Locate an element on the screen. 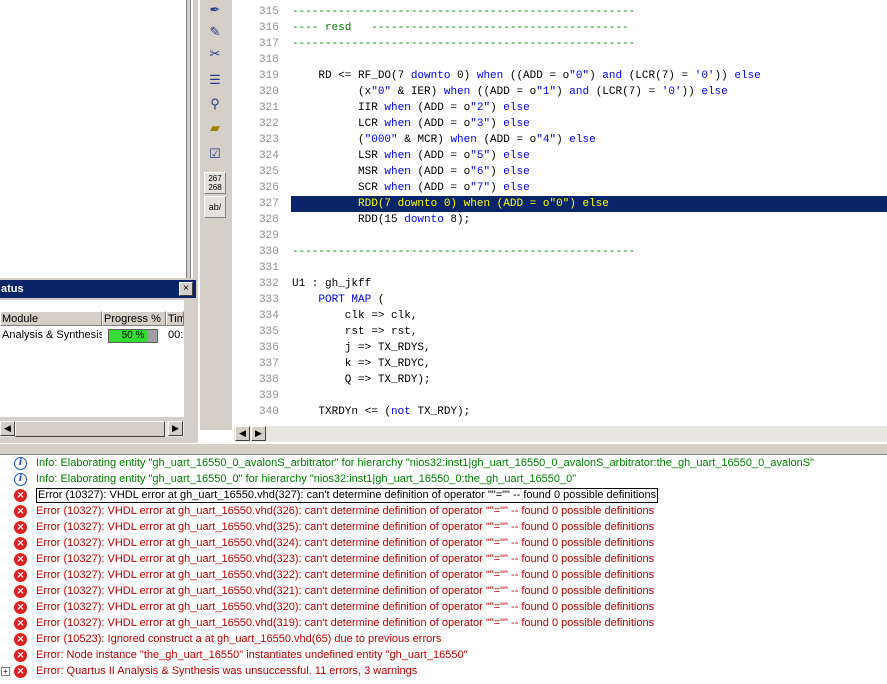 The width and height of the screenshot is (887, 684). editor-horizontal-scrollbar: ◀ ▶ is located at coordinates (560, 434).